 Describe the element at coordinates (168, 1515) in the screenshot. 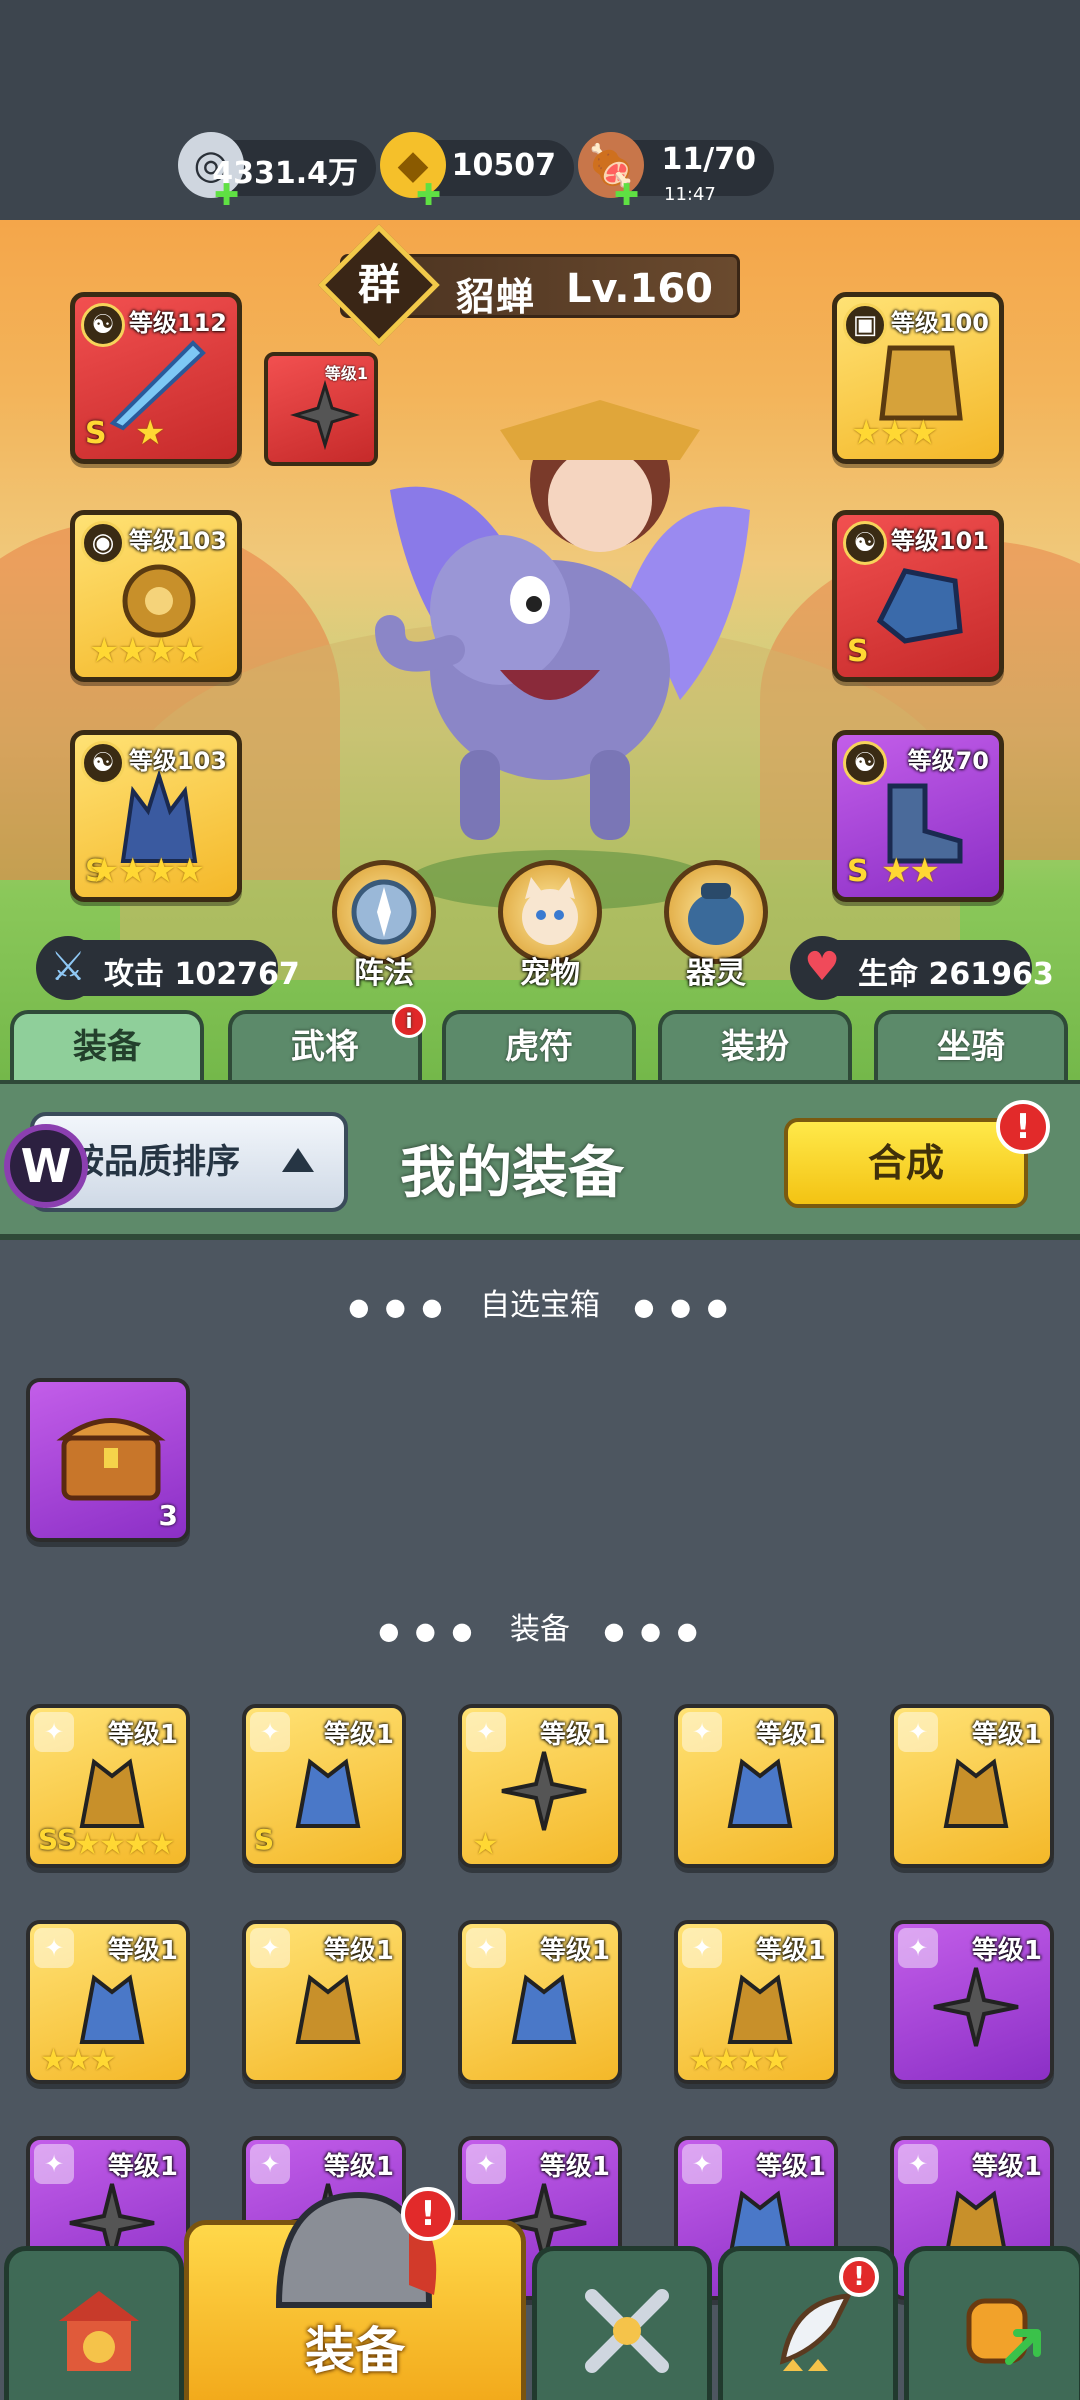

I see `item-count: 3` at that location.